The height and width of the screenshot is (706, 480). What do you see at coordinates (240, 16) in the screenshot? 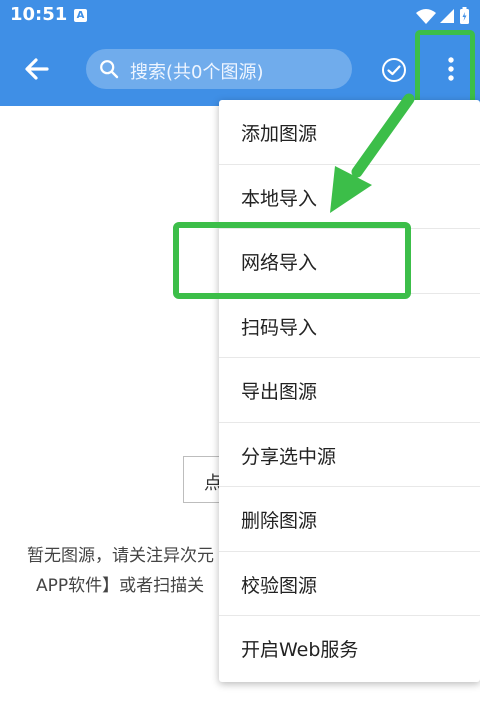
I see `status-bar: 10:51 A` at bounding box center [240, 16].